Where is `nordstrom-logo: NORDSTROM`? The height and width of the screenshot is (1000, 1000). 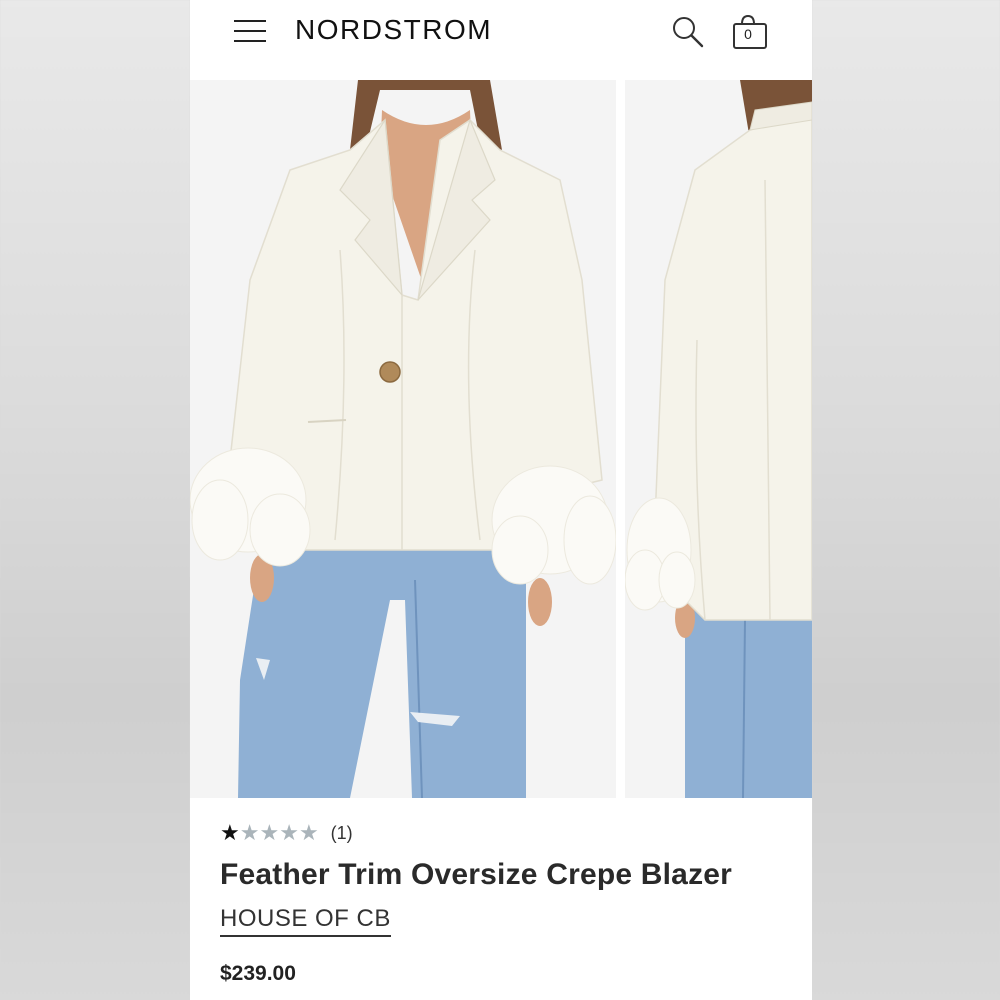 nordstrom-logo: NORDSTROM is located at coordinates (393, 30).